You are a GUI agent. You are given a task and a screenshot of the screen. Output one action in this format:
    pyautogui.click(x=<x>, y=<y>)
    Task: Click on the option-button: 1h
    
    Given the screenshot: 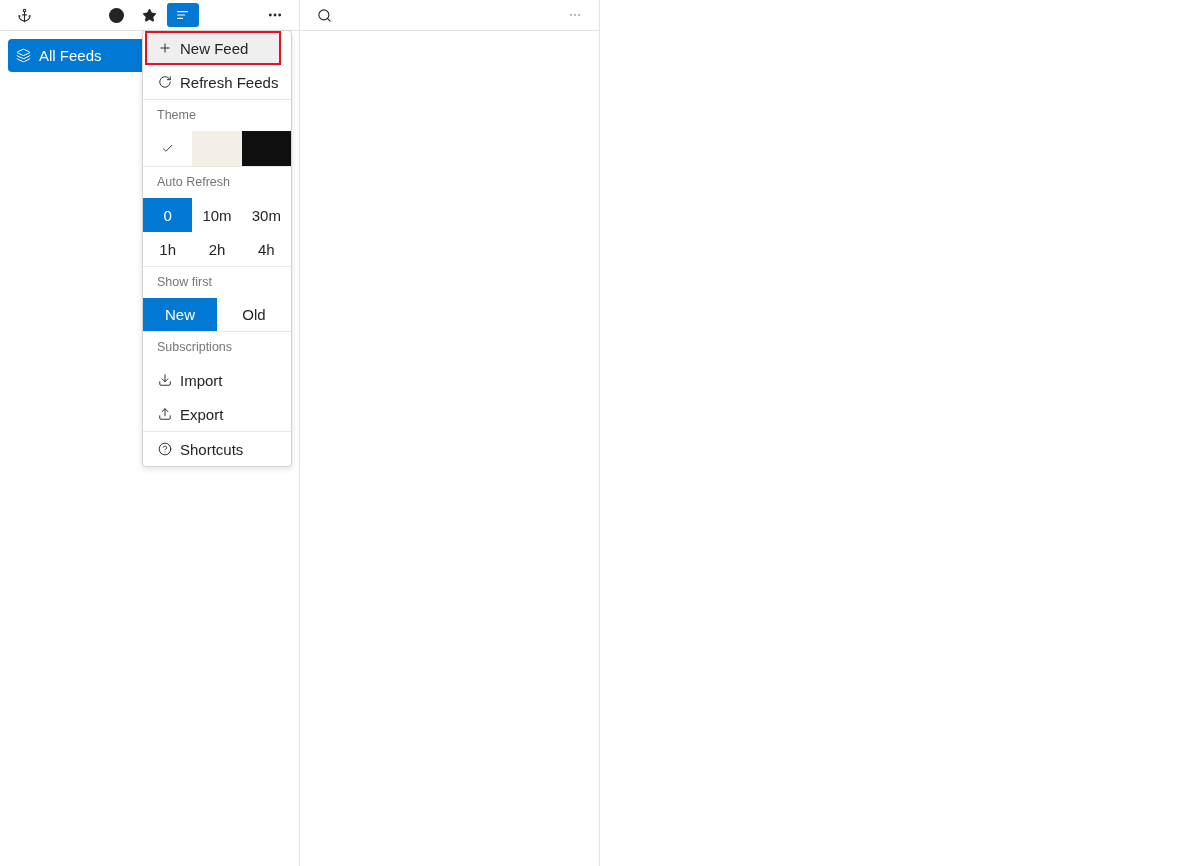 What is the action you would take?
    pyautogui.click(x=168, y=249)
    